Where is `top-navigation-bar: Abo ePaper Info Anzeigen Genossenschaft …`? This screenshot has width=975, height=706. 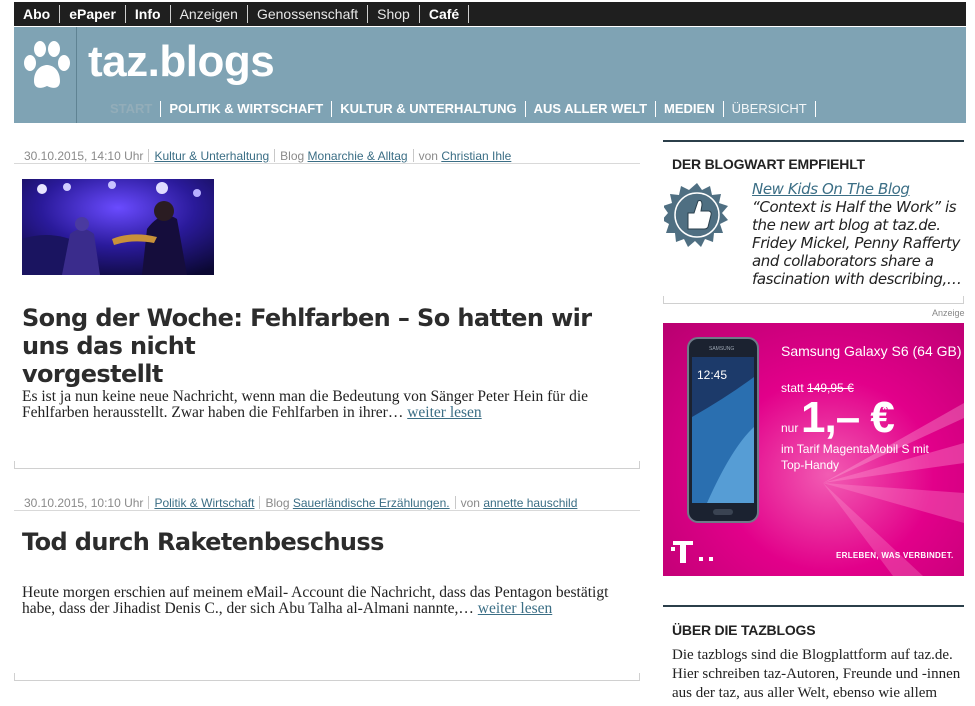
top-navigation-bar: Abo ePaper Info Anzeigen Genossenschaft … is located at coordinates (490, 14).